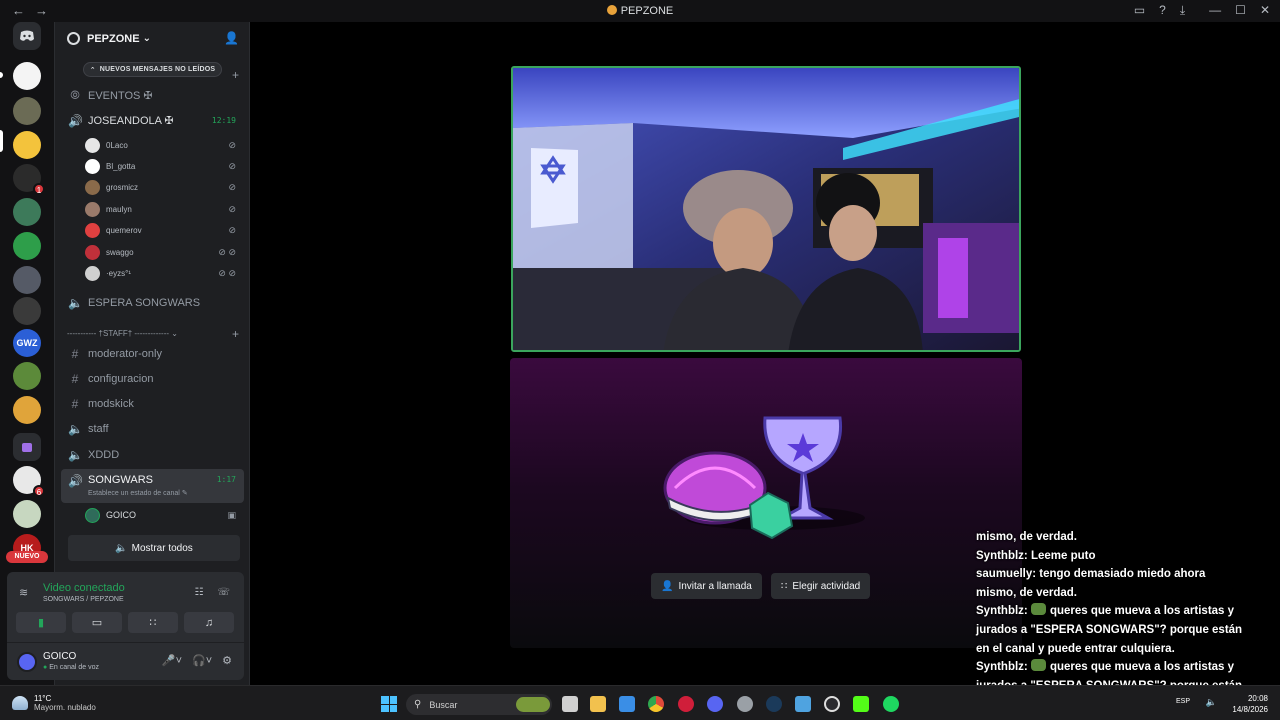 Image resolution: width=1280 pixels, height=720 pixels. What do you see at coordinates (1128, 556) in the screenshot?
I see `chat-line: Synthblz: Leeme puto` at bounding box center [1128, 556].